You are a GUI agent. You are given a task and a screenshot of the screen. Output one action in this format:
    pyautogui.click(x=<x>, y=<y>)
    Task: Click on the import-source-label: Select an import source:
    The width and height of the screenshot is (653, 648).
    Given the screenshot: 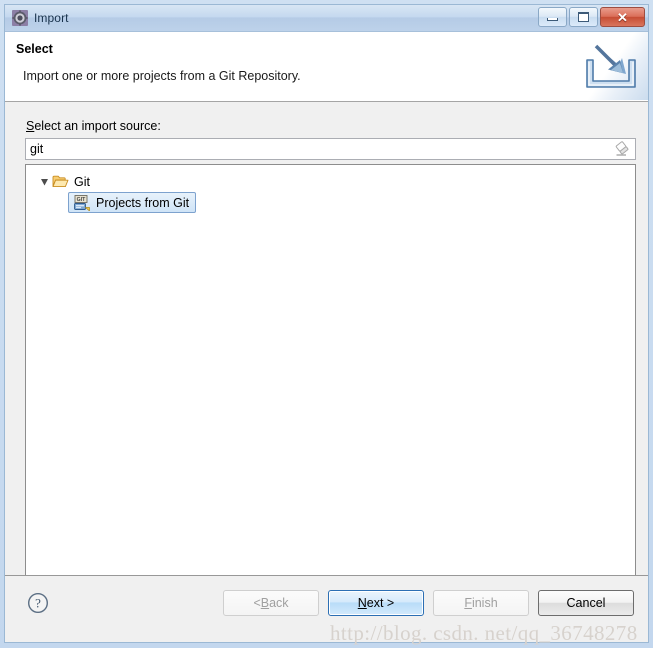 What is the action you would take?
    pyautogui.click(x=93, y=126)
    